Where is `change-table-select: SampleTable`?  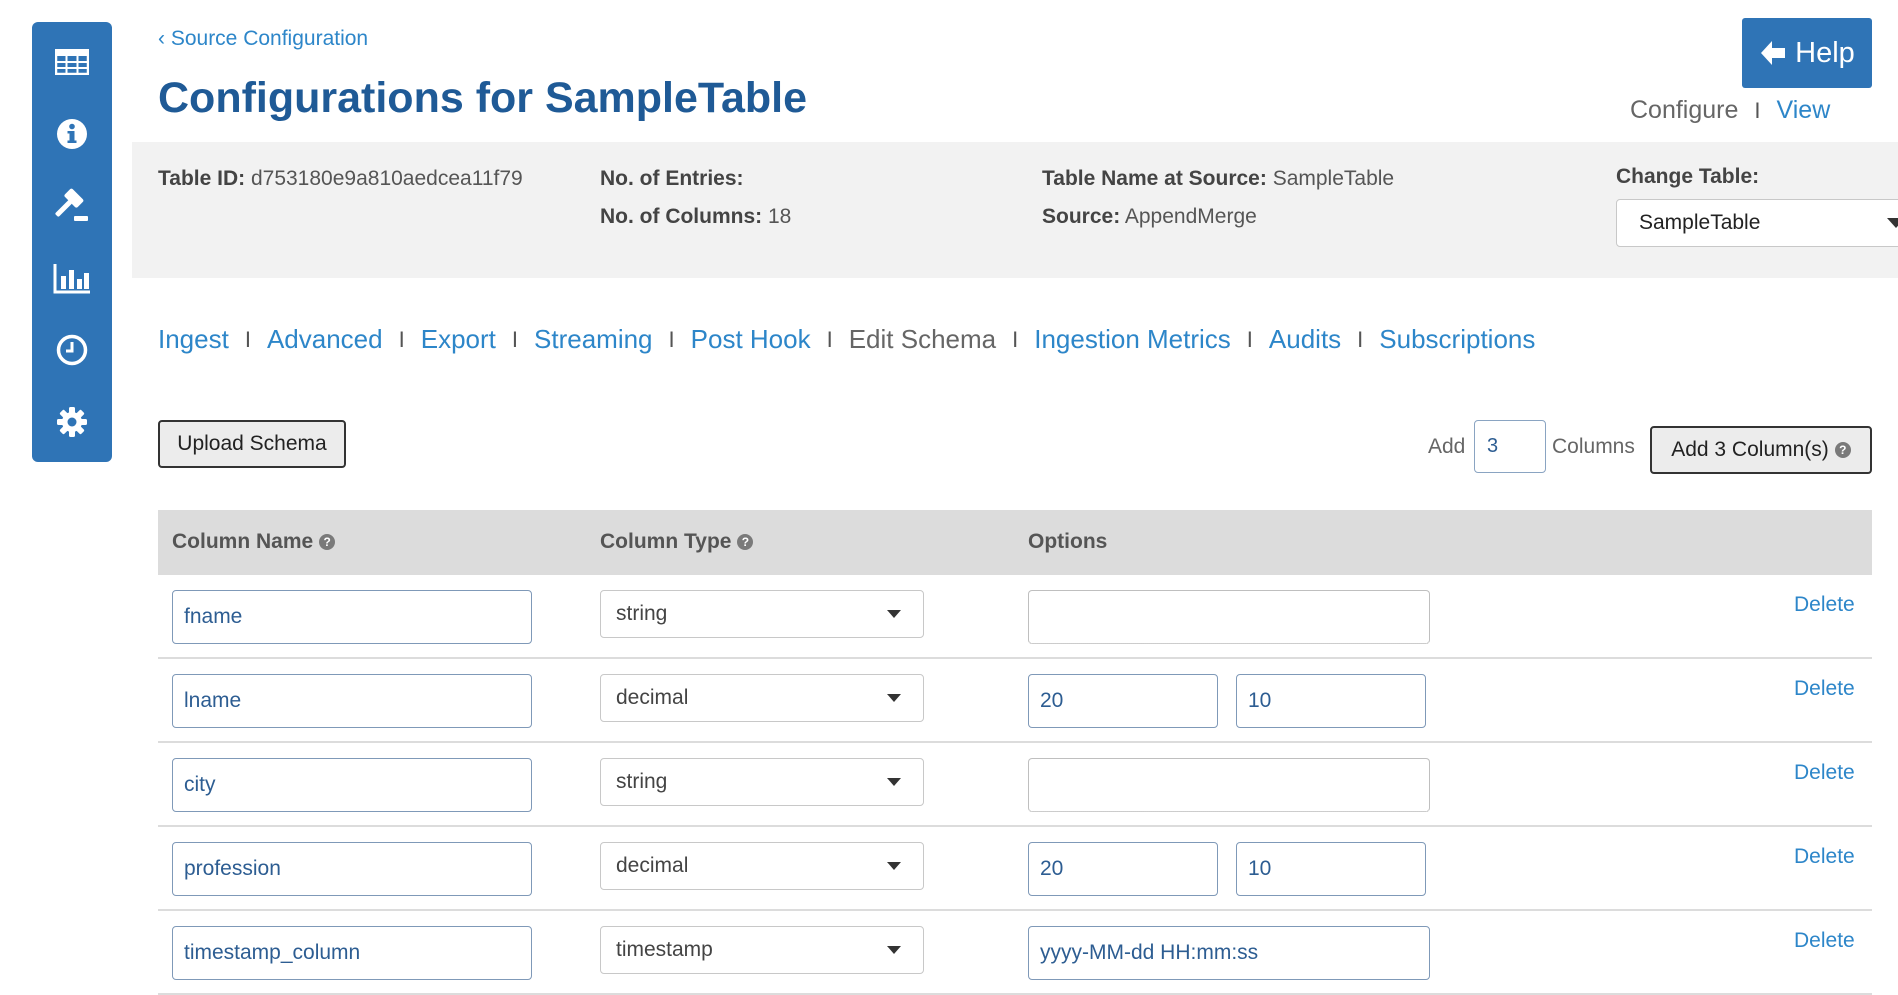 change-table-select: SampleTable is located at coordinates (1757, 223).